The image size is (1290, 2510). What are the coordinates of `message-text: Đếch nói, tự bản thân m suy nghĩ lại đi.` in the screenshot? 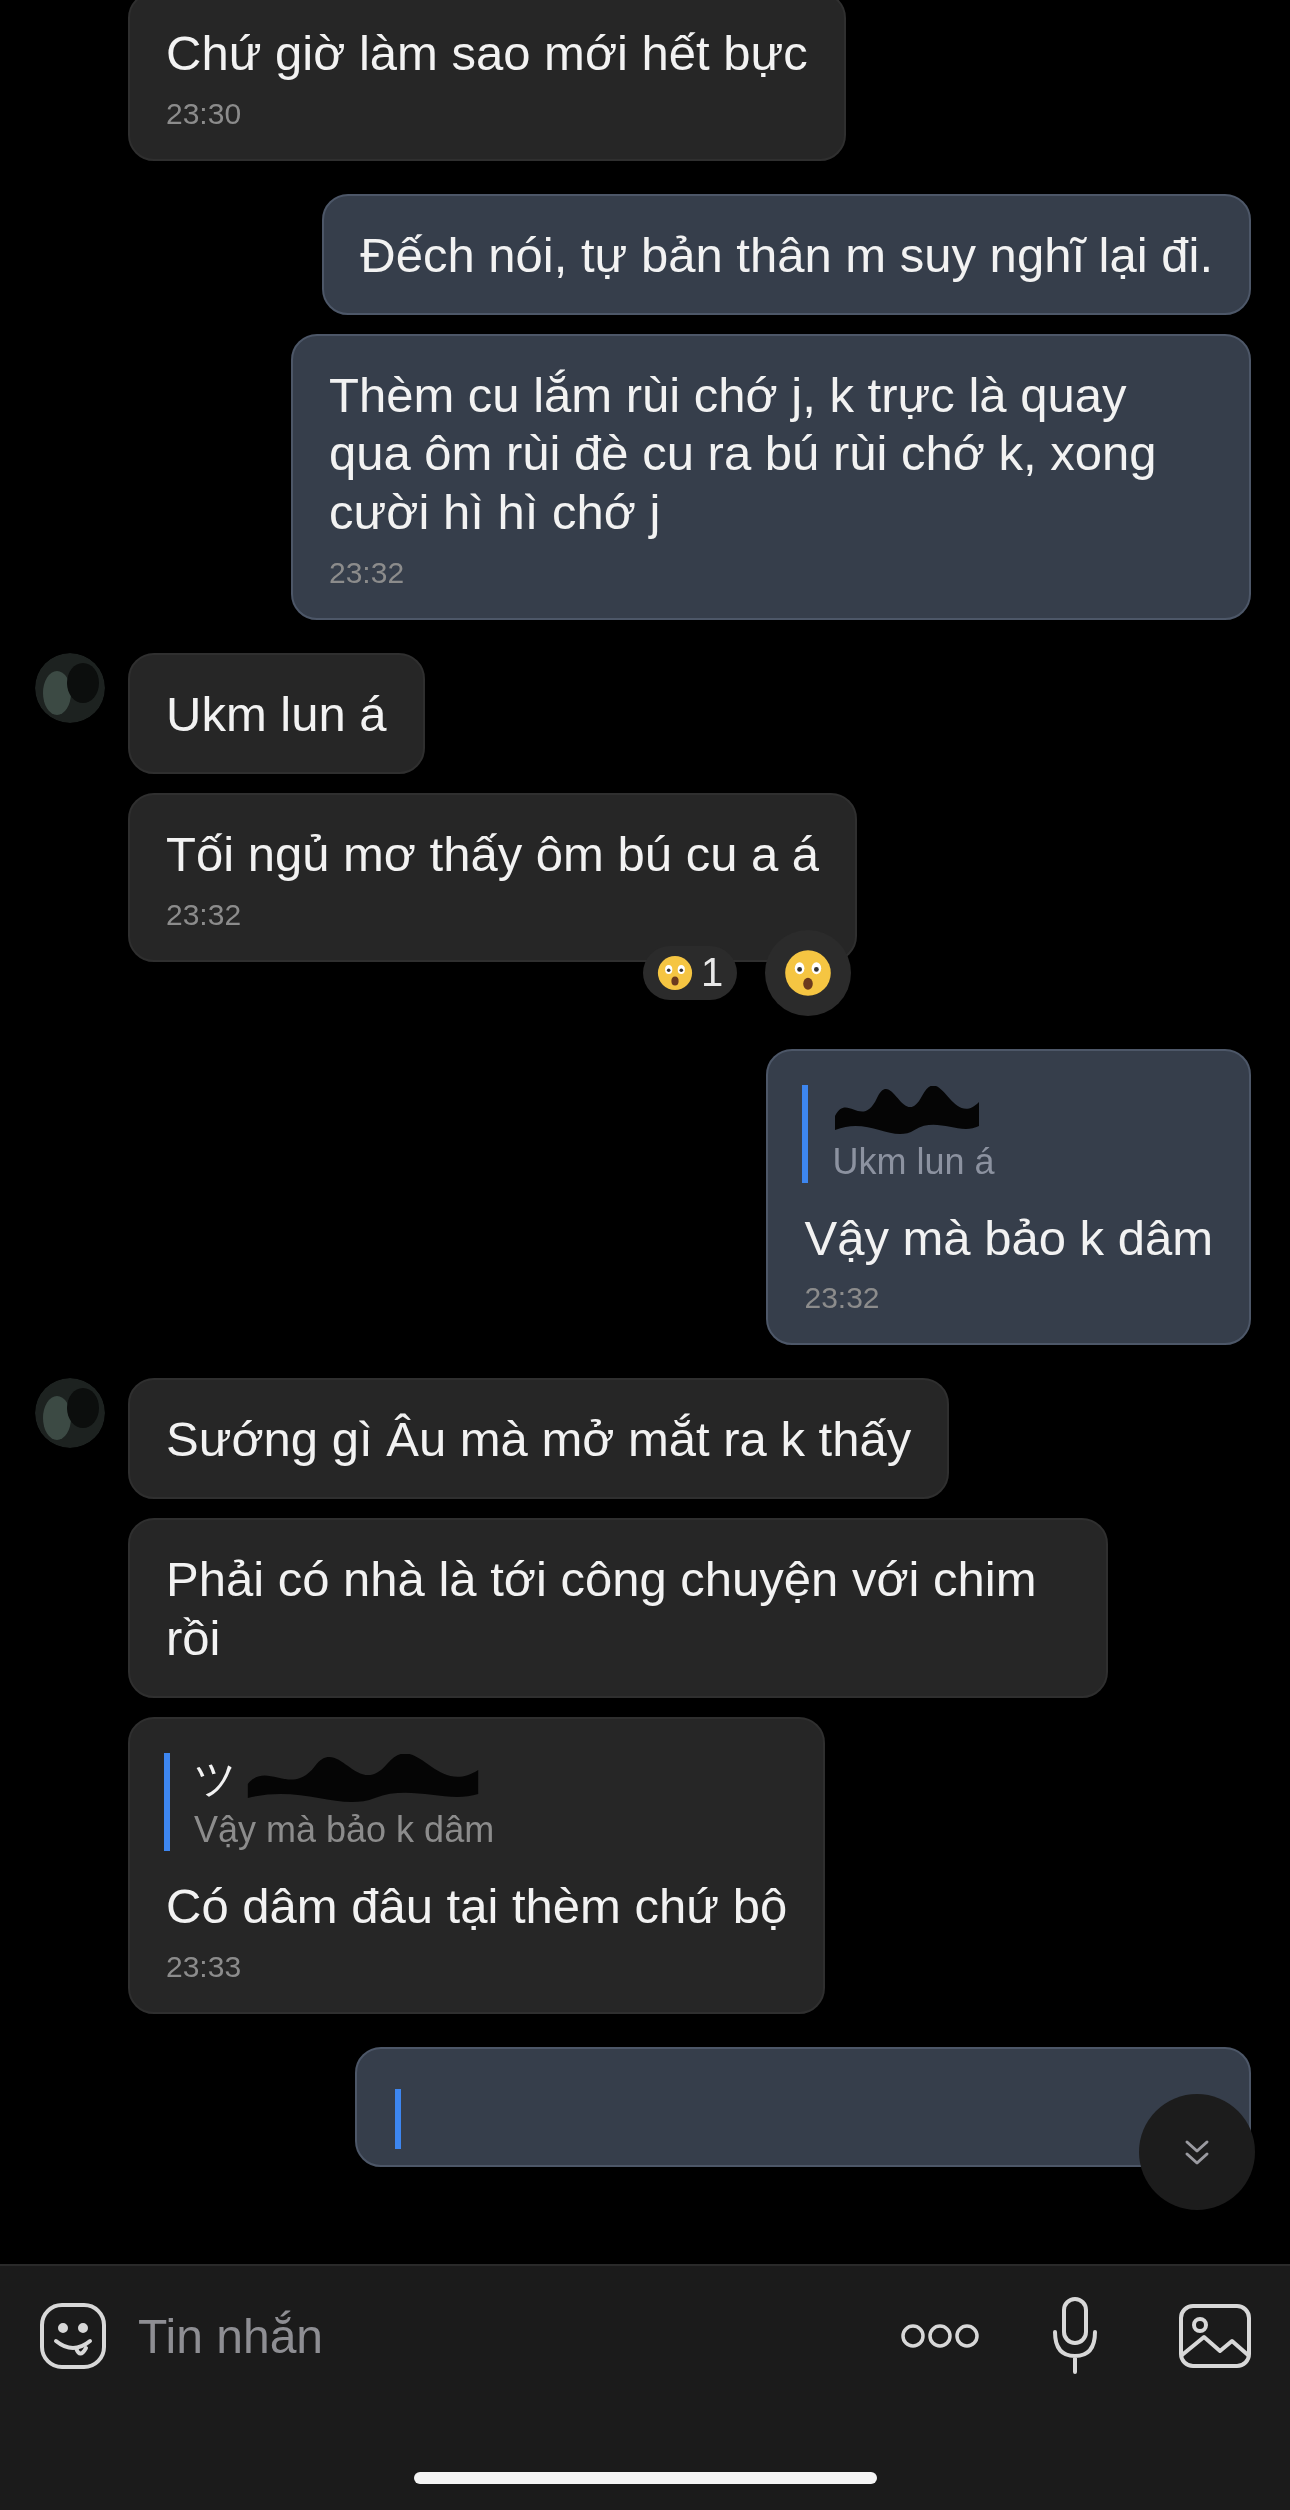 It's located at (786, 255).